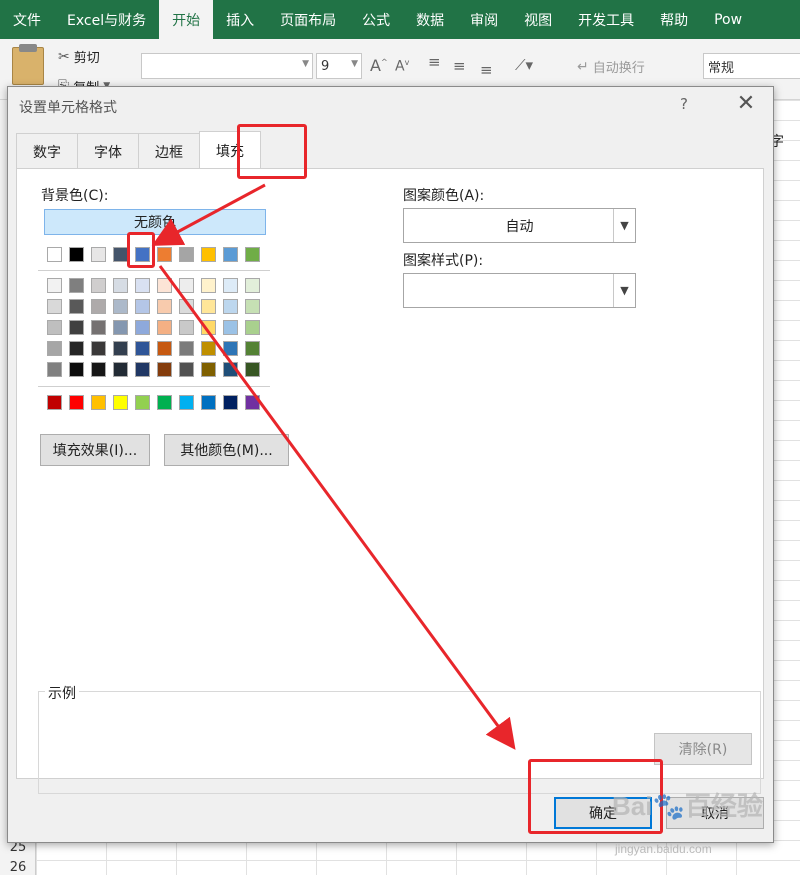  Describe the element at coordinates (687, 806) in the screenshot. I see `watermark-logo: Bai🐾百经验` at that location.